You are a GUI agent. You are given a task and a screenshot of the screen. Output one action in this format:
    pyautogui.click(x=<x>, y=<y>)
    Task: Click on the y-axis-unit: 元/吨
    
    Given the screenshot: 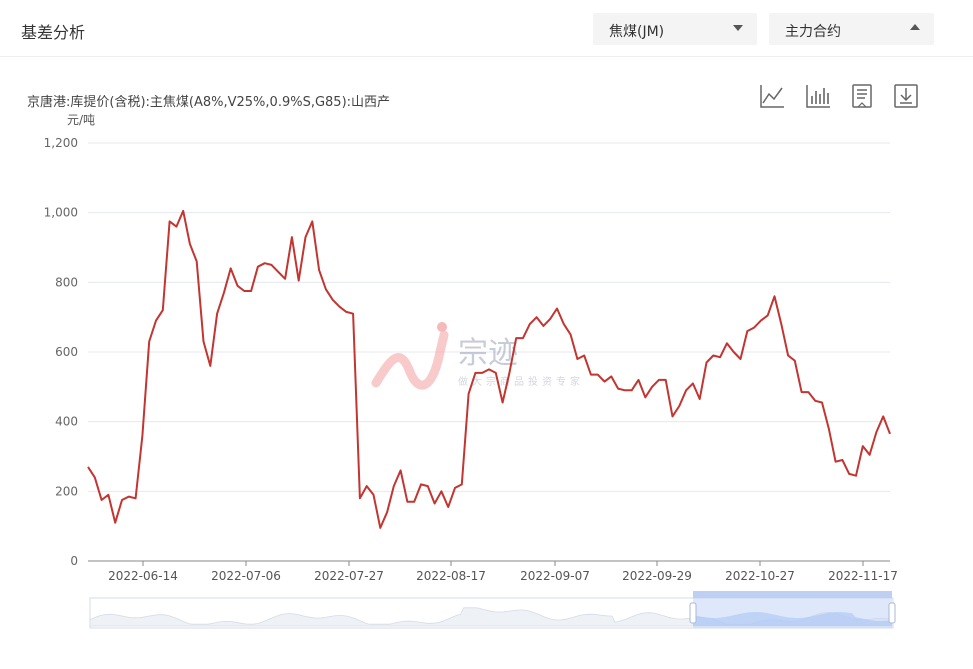 What is the action you would take?
    pyautogui.click(x=81, y=120)
    